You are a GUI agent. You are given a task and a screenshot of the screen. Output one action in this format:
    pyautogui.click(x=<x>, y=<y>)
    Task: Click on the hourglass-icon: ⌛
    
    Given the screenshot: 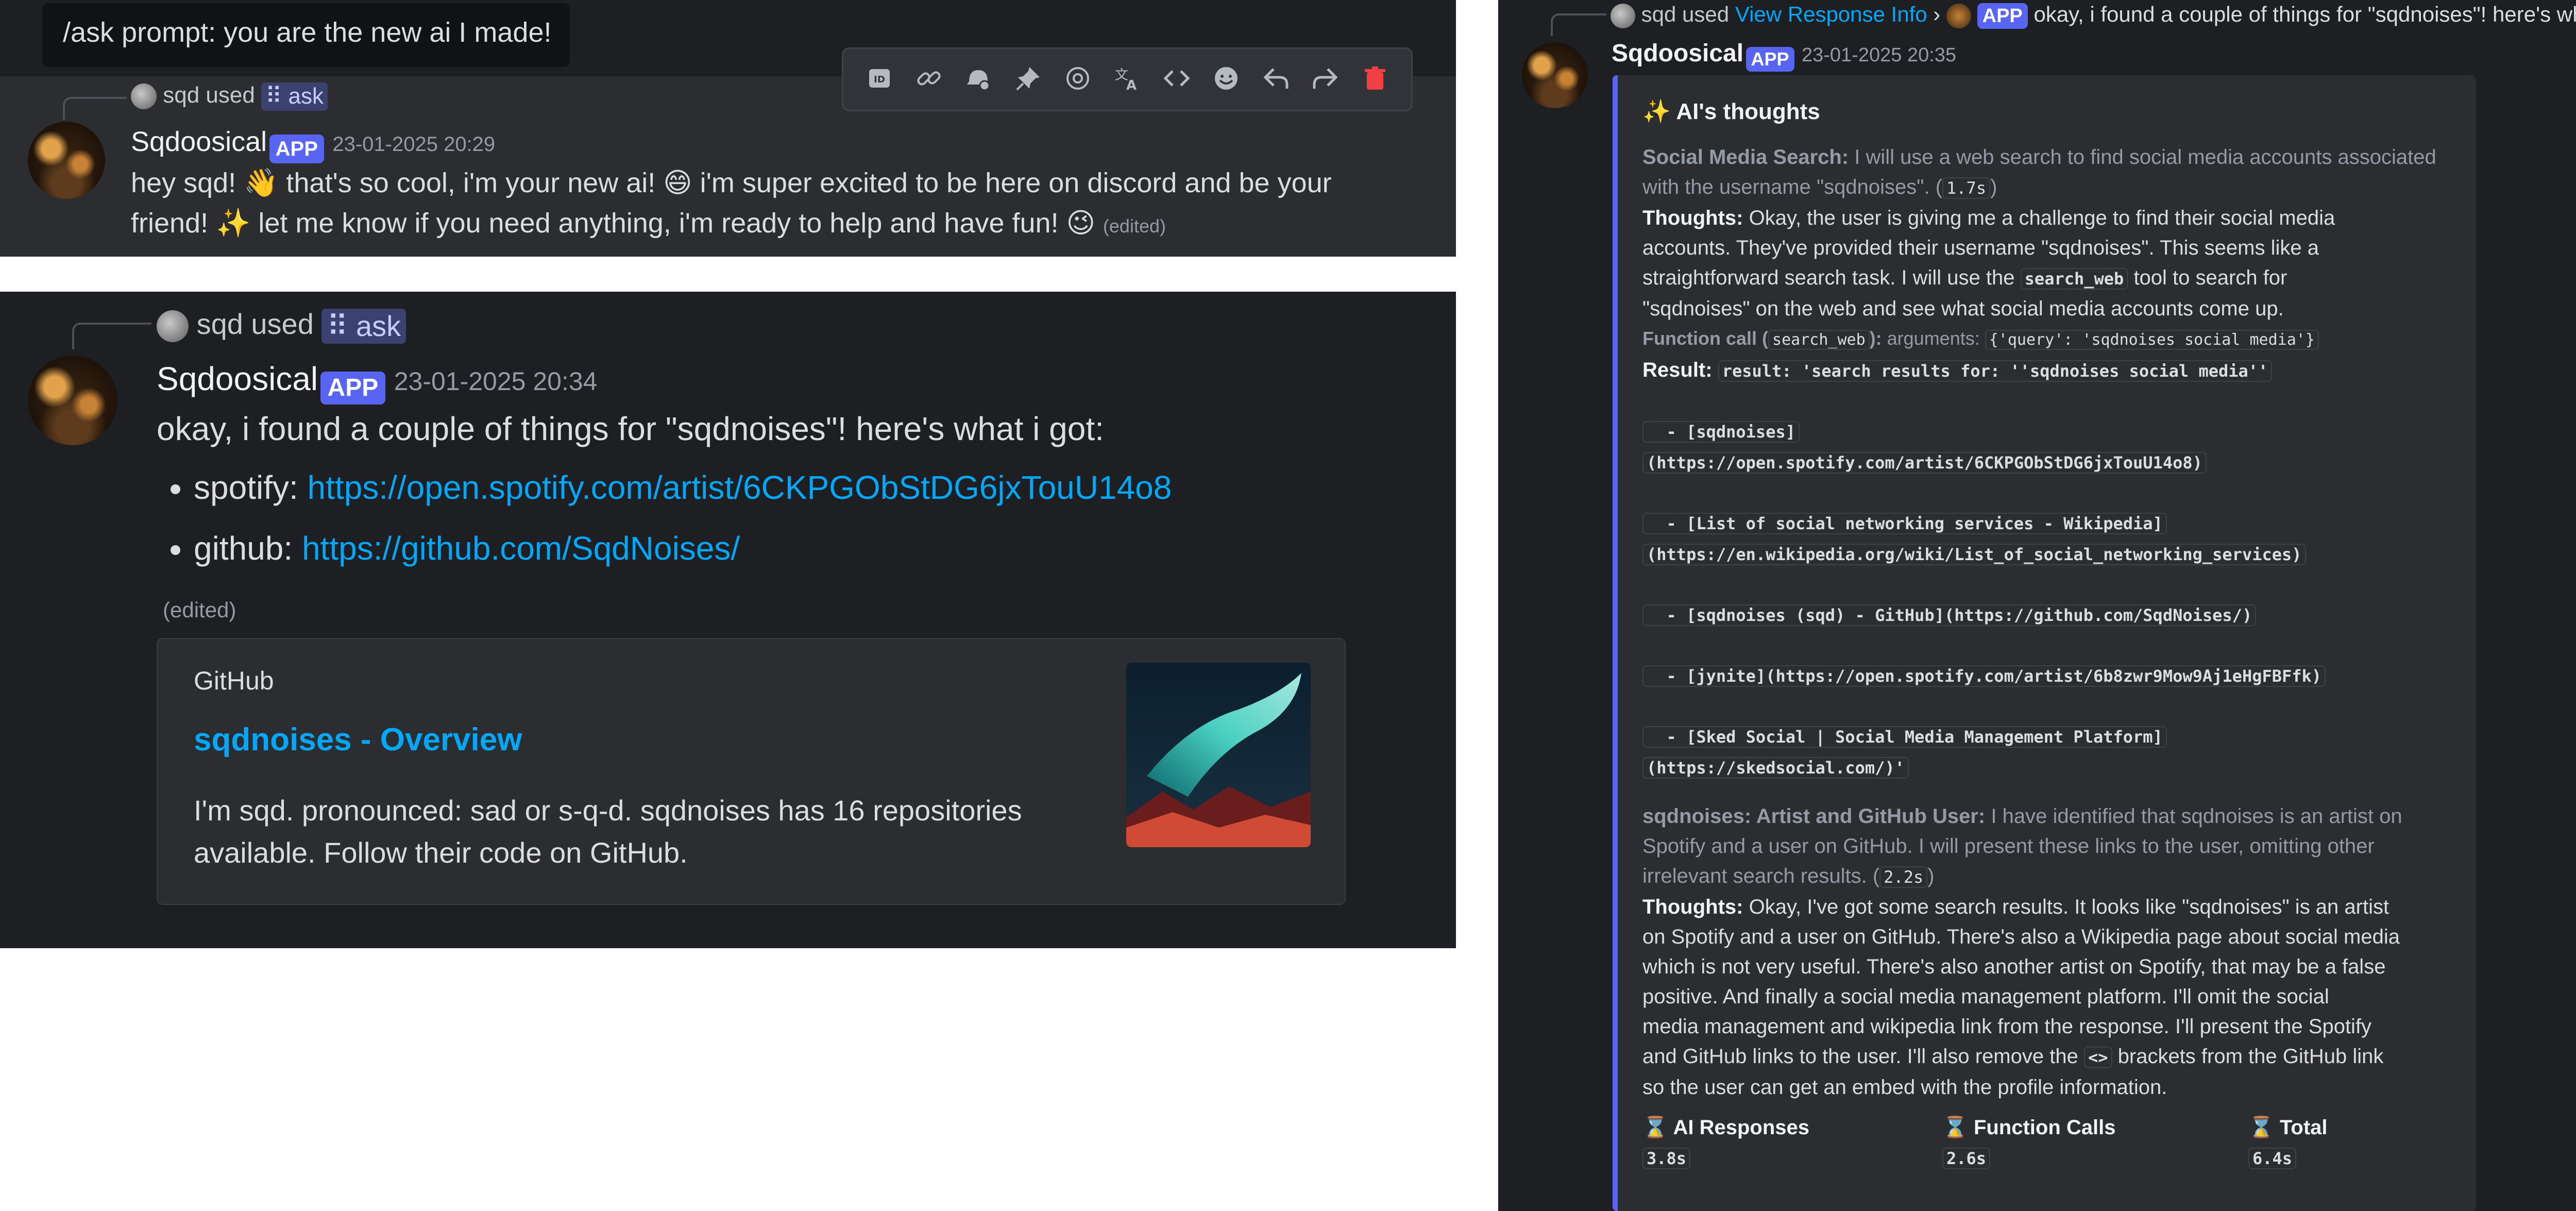 What is the action you would take?
    pyautogui.click(x=1655, y=1127)
    